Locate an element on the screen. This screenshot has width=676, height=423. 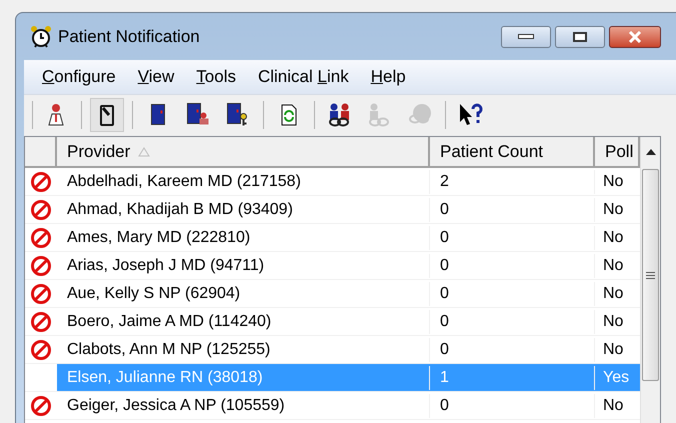
menu-item: View is located at coordinates (156, 77).